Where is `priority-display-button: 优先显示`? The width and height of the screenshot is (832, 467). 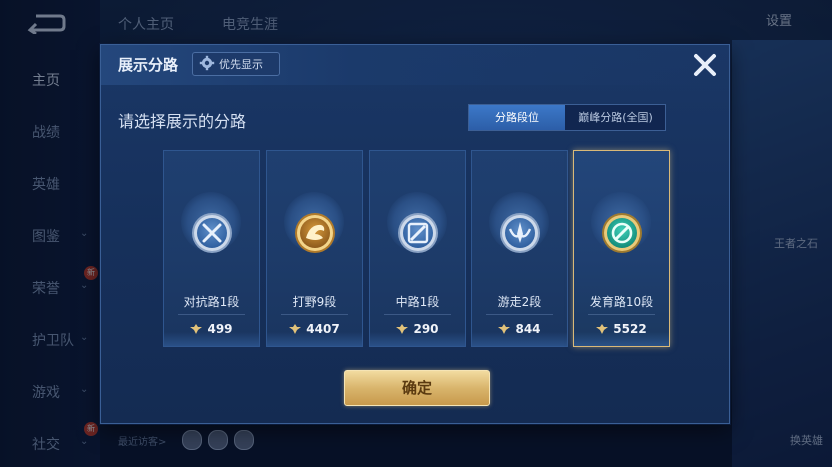 priority-display-button: 优先显示 is located at coordinates (236, 64).